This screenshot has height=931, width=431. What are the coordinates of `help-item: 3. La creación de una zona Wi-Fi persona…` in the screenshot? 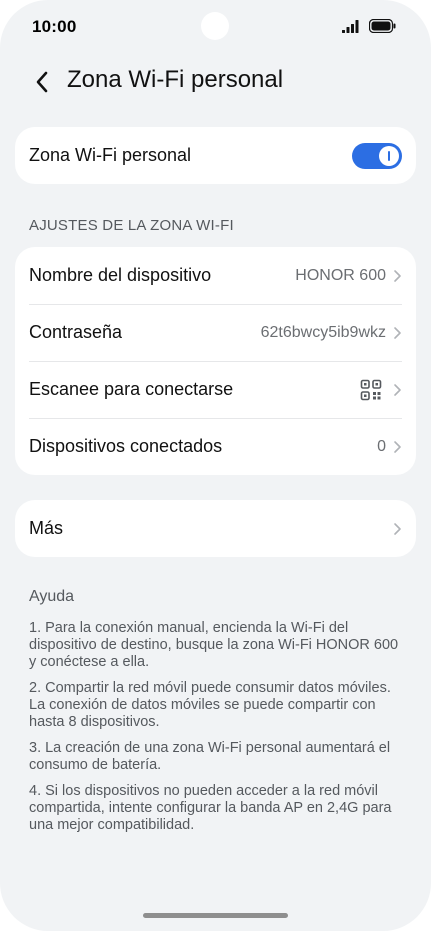 It's located at (210, 756).